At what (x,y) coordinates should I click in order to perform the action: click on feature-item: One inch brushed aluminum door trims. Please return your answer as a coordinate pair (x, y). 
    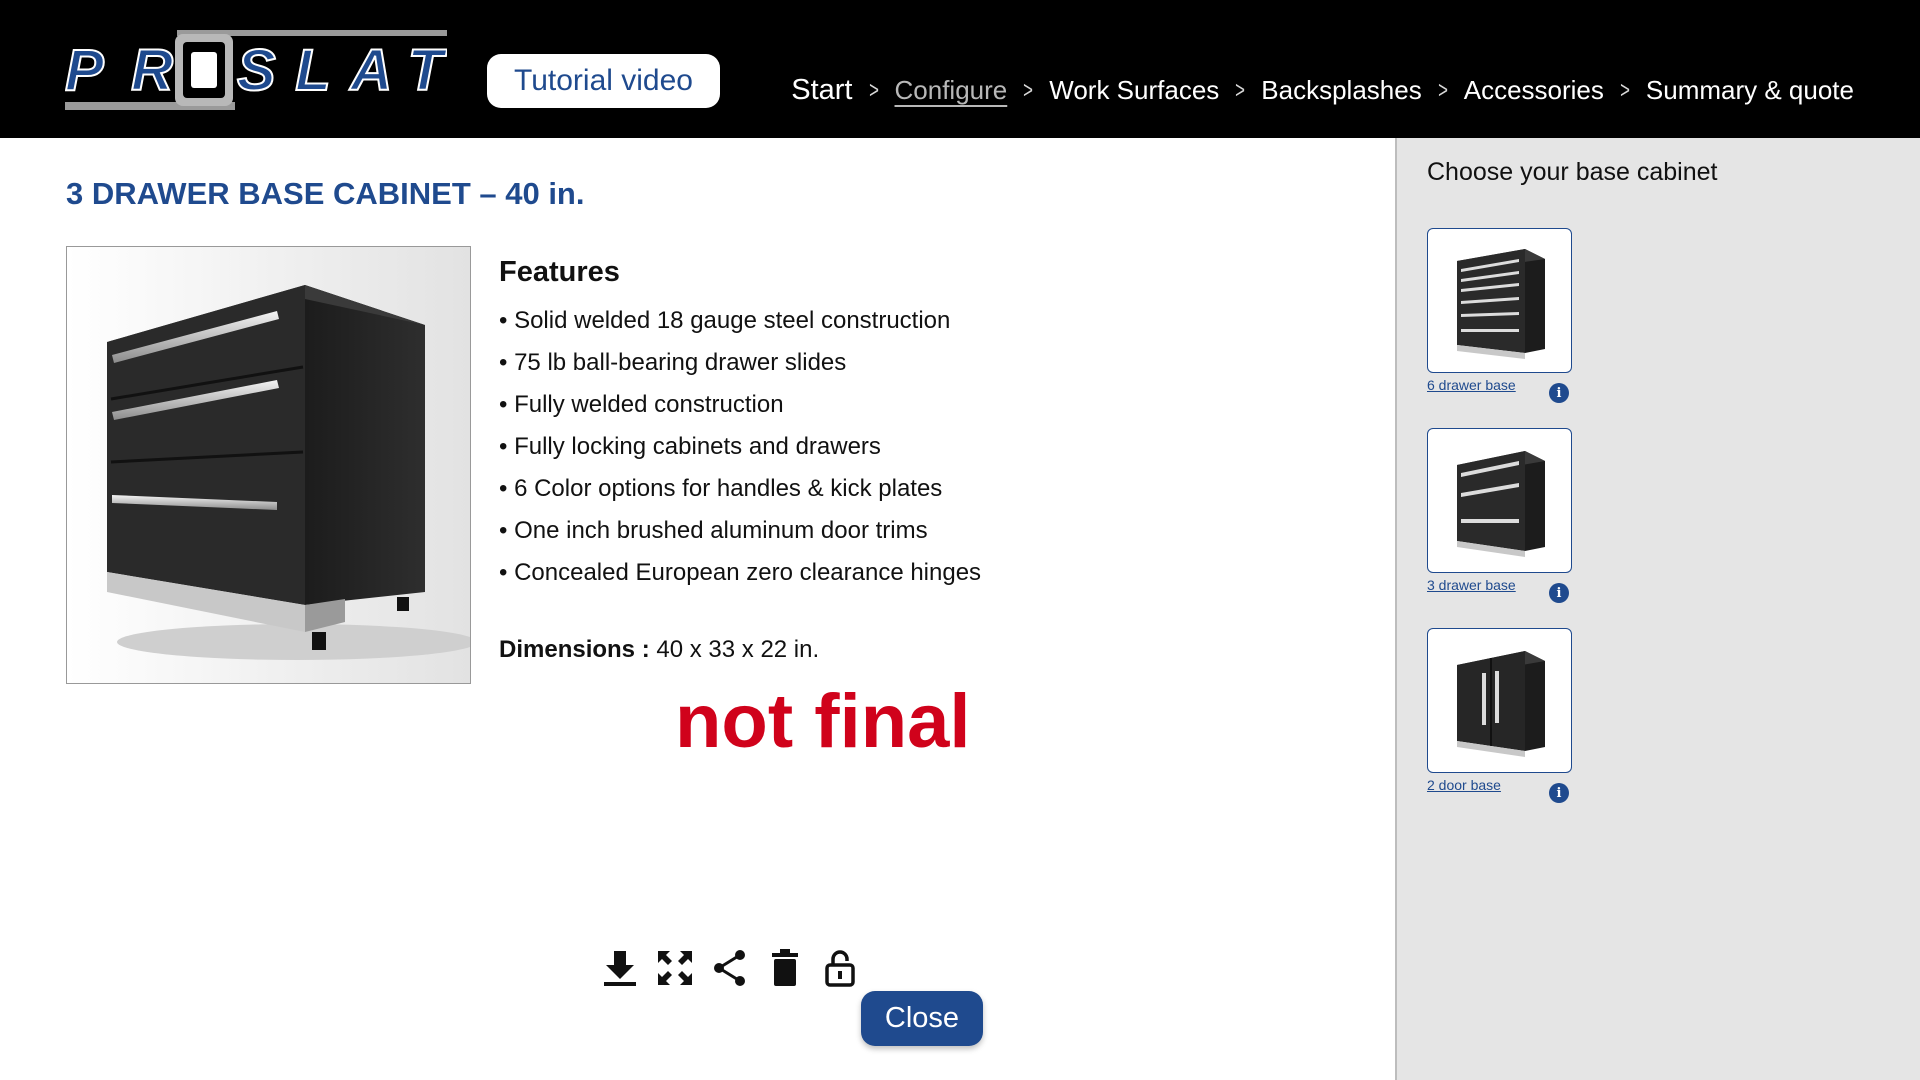
    Looking at the image, I should click on (740, 531).